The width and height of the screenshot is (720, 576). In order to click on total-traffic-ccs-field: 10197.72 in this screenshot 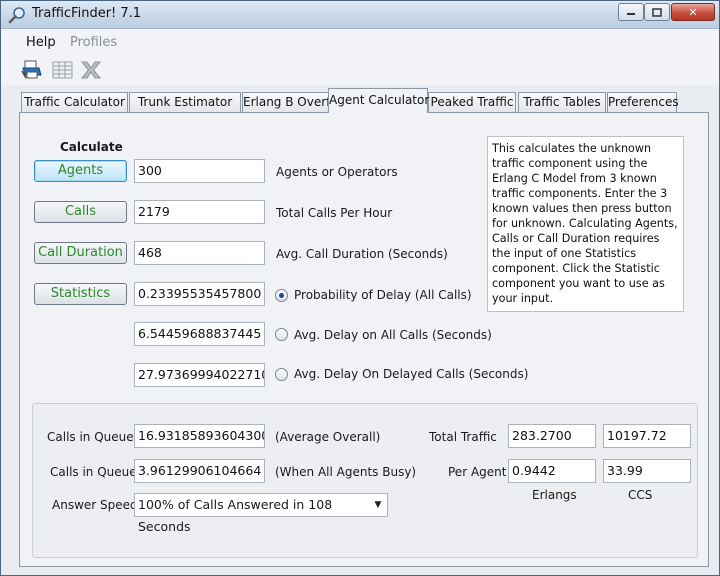, I will do `click(647, 436)`.